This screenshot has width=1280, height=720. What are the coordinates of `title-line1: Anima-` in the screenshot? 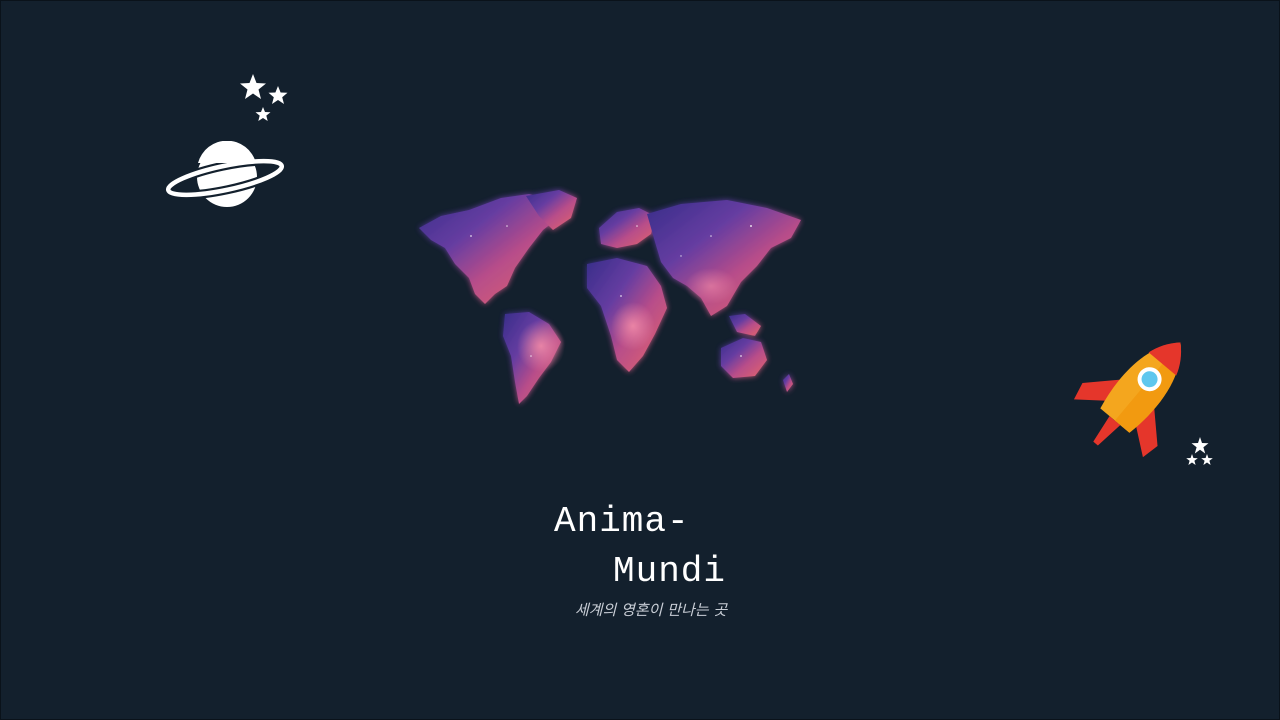 It's located at (622, 521).